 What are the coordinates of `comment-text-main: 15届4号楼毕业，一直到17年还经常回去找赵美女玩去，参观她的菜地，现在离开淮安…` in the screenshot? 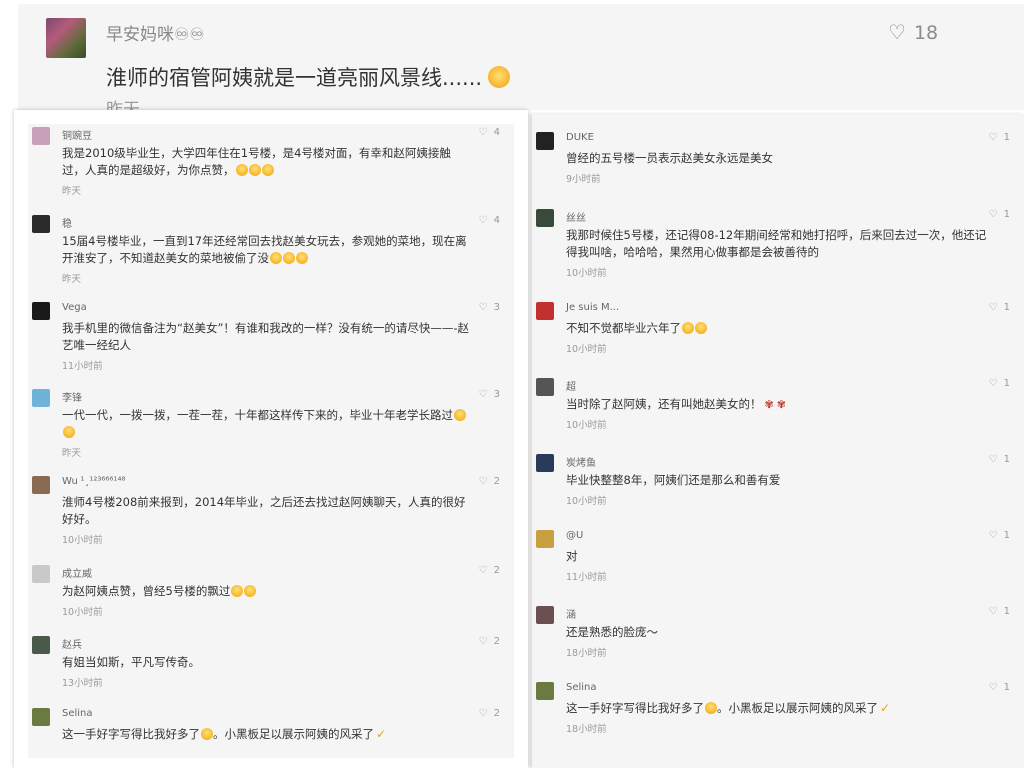 It's located at (264, 249).